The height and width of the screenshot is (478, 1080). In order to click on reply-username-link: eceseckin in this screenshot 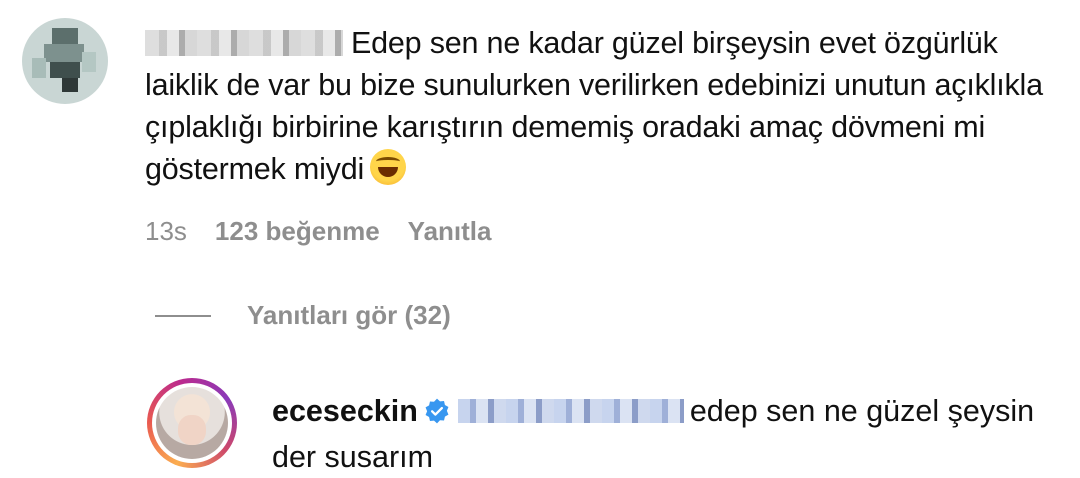, I will do `click(345, 411)`.